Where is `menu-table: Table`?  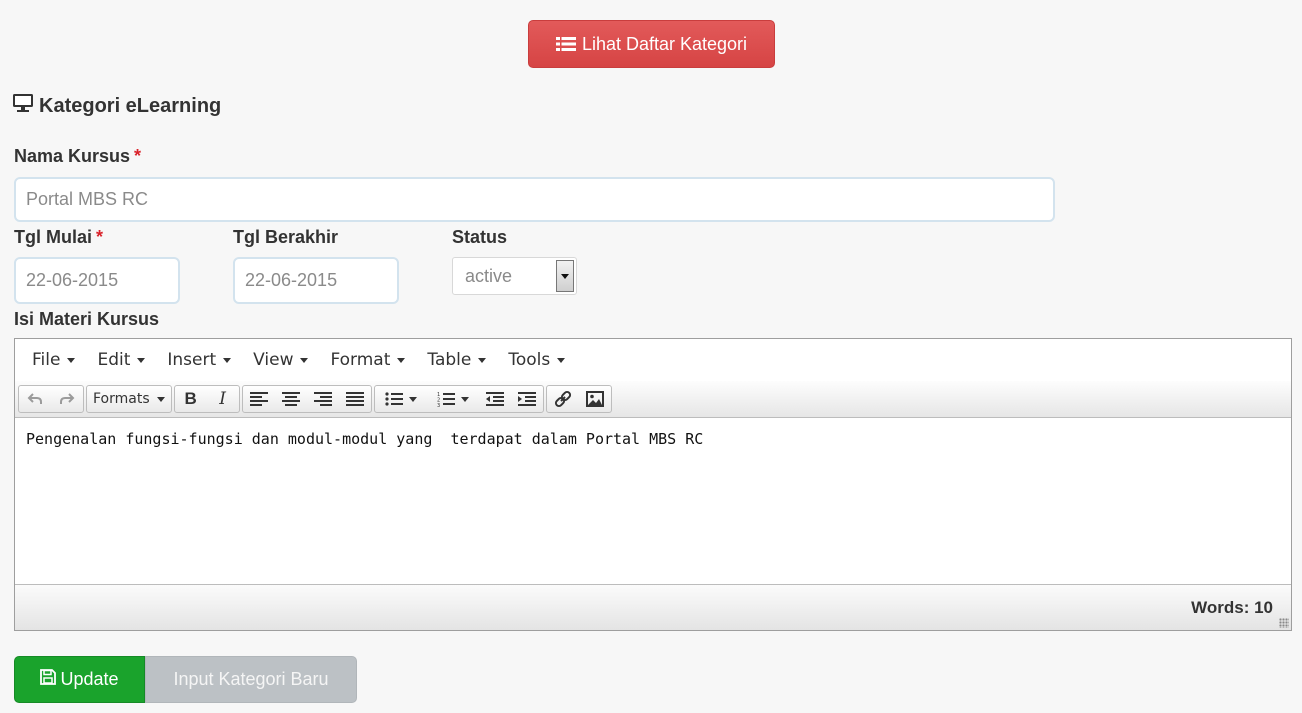
menu-table: Table is located at coordinates (456, 360).